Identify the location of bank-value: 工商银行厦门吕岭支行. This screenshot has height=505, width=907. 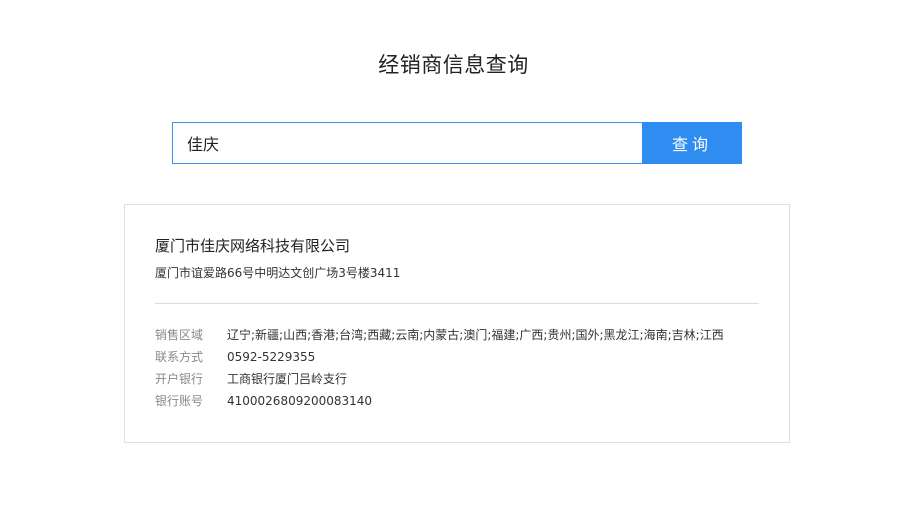
(287, 379).